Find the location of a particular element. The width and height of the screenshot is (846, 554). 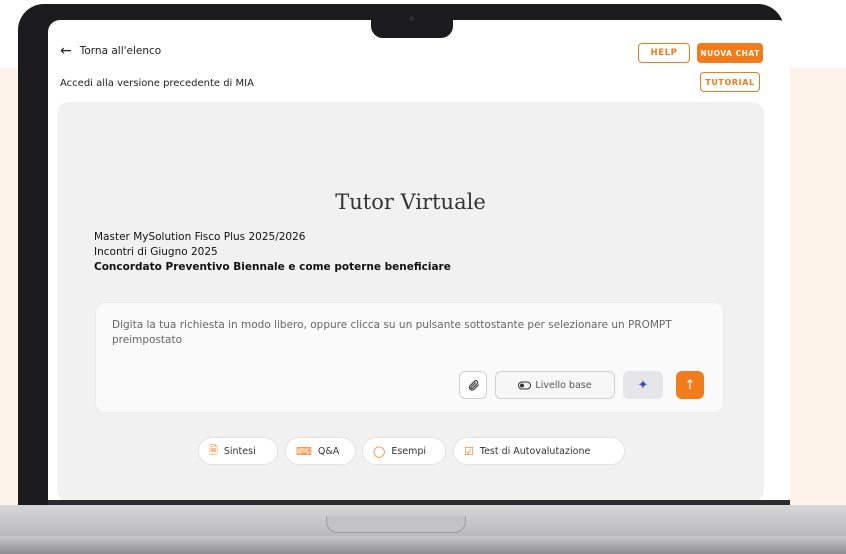

chip-label: Sintesi is located at coordinates (239, 451).